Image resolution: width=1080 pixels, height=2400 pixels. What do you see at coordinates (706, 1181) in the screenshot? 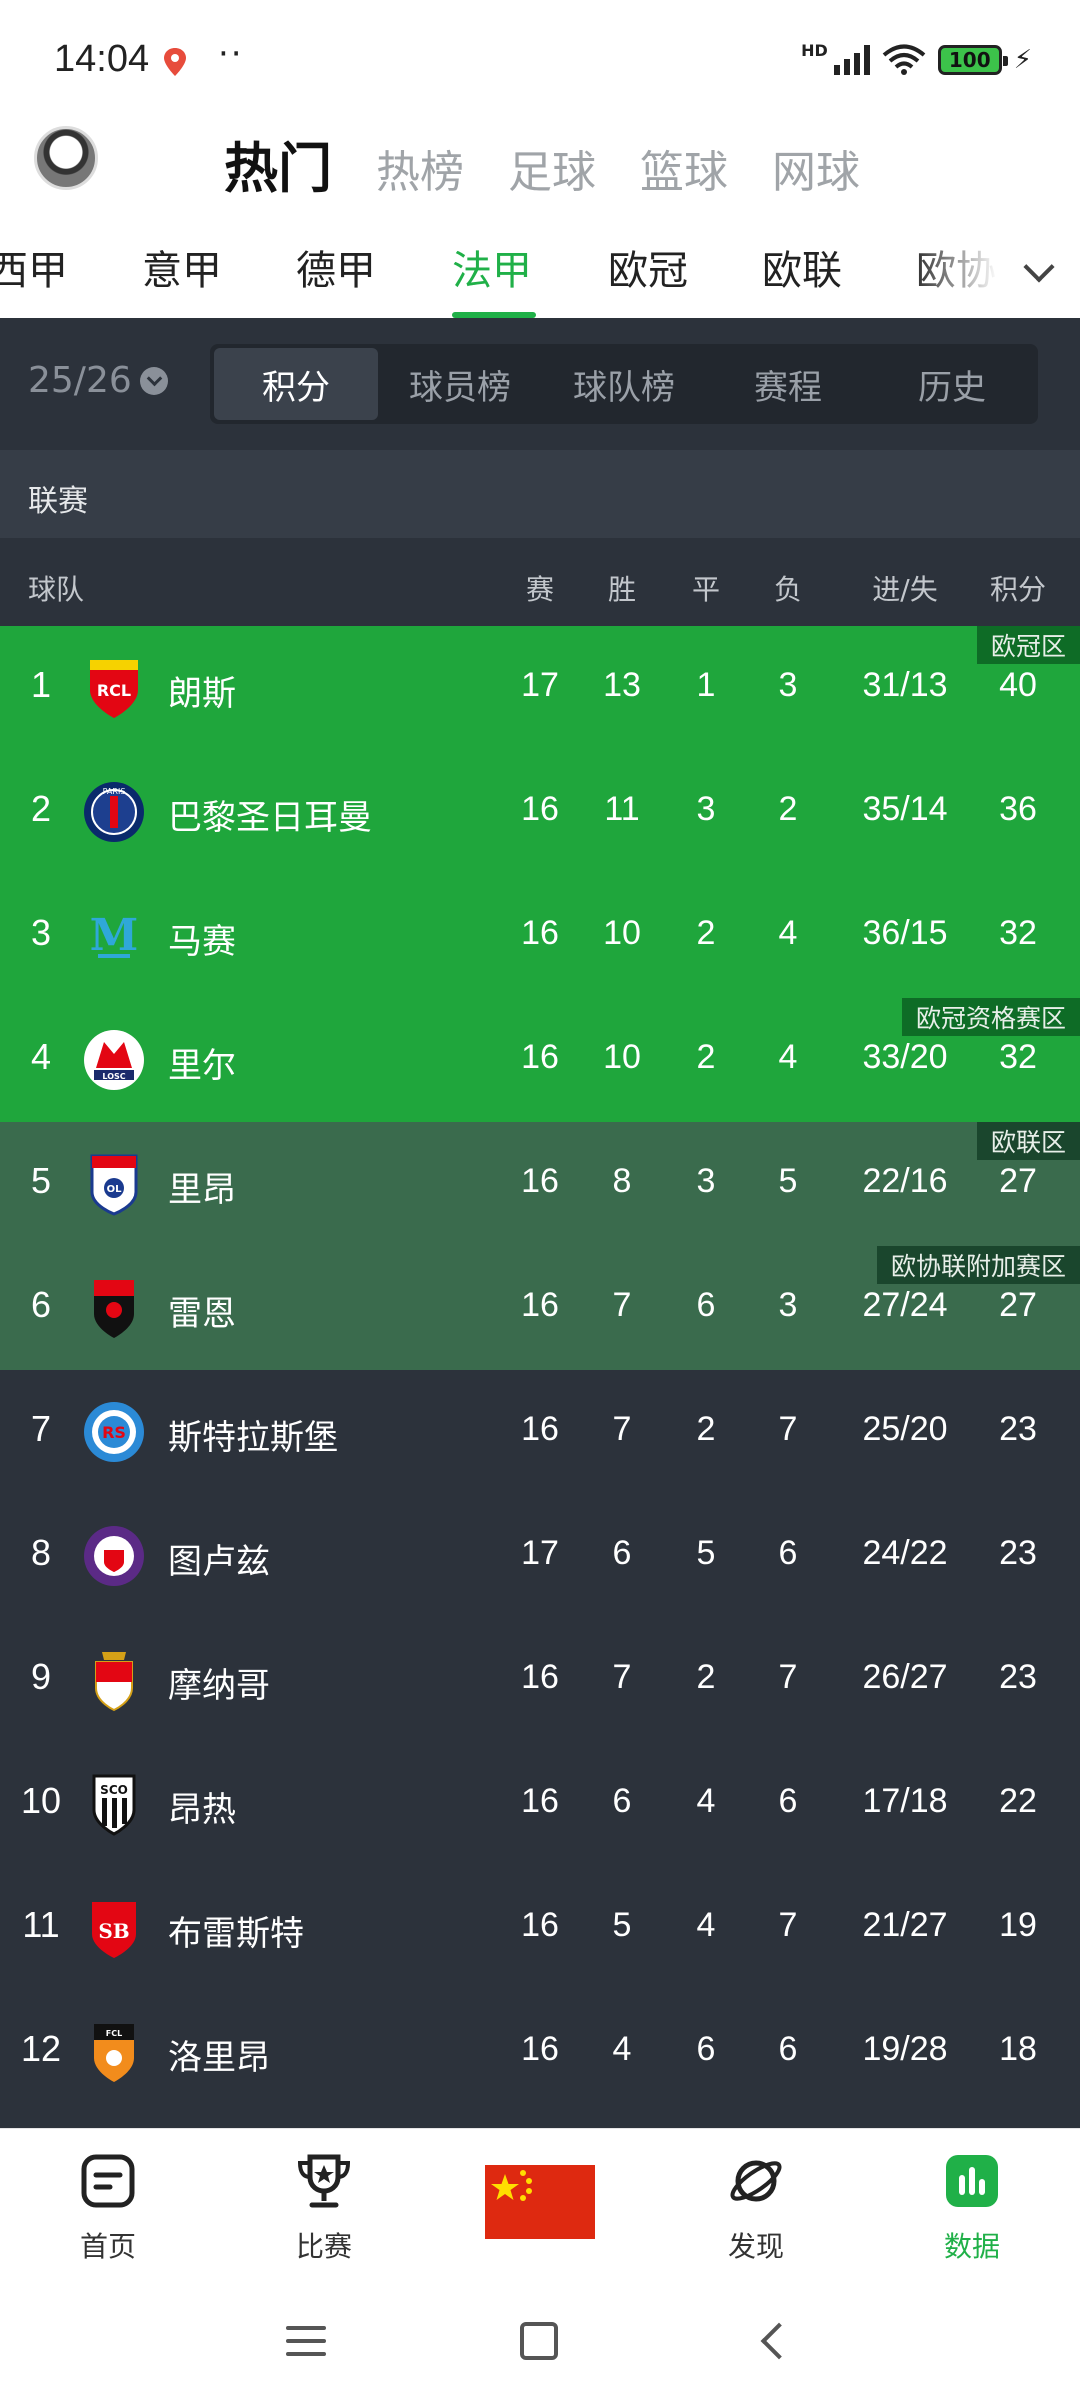
I see `drawn-value: 3` at bounding box center [706, 1181].